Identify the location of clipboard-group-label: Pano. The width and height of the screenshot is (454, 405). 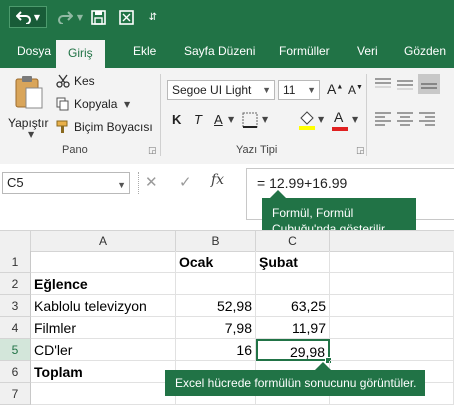
(75, 150).